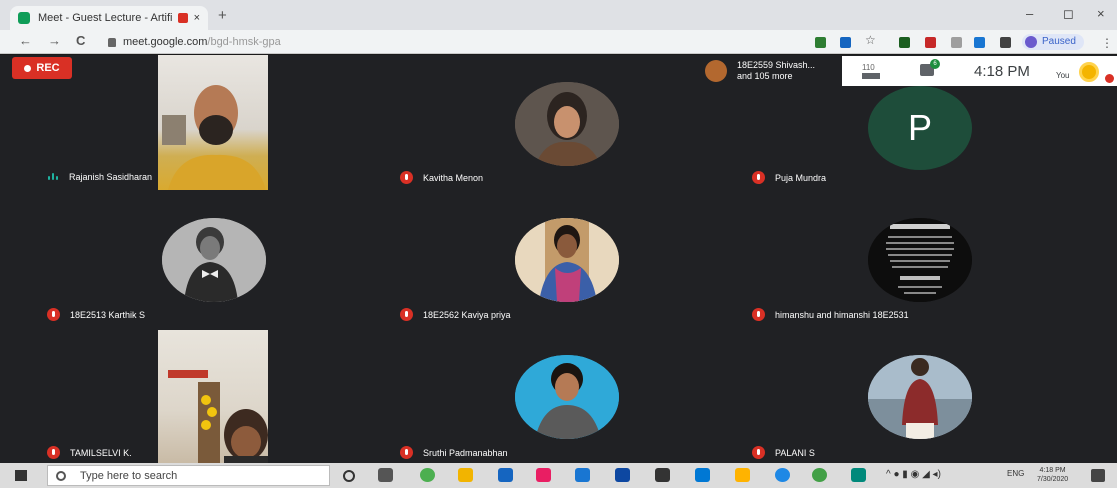  I want to click on participant-name: TAMILSELVI K., so click(101, 452).